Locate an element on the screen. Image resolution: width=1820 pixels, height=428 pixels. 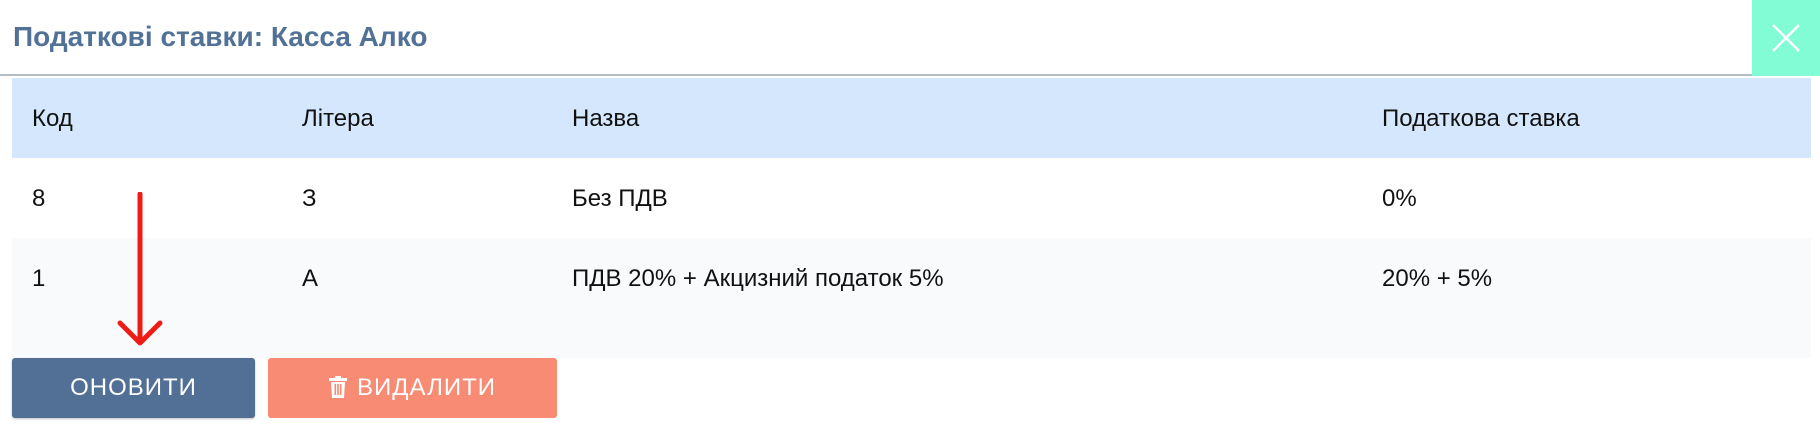
header-name: Назва is located at coordinates (606, 118).